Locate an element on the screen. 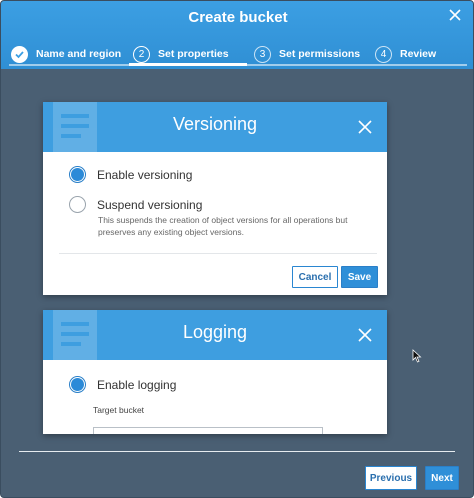 The width and height of the screenshot is (474, 498). step-label: Set properties is located at coordinates (193, 54).